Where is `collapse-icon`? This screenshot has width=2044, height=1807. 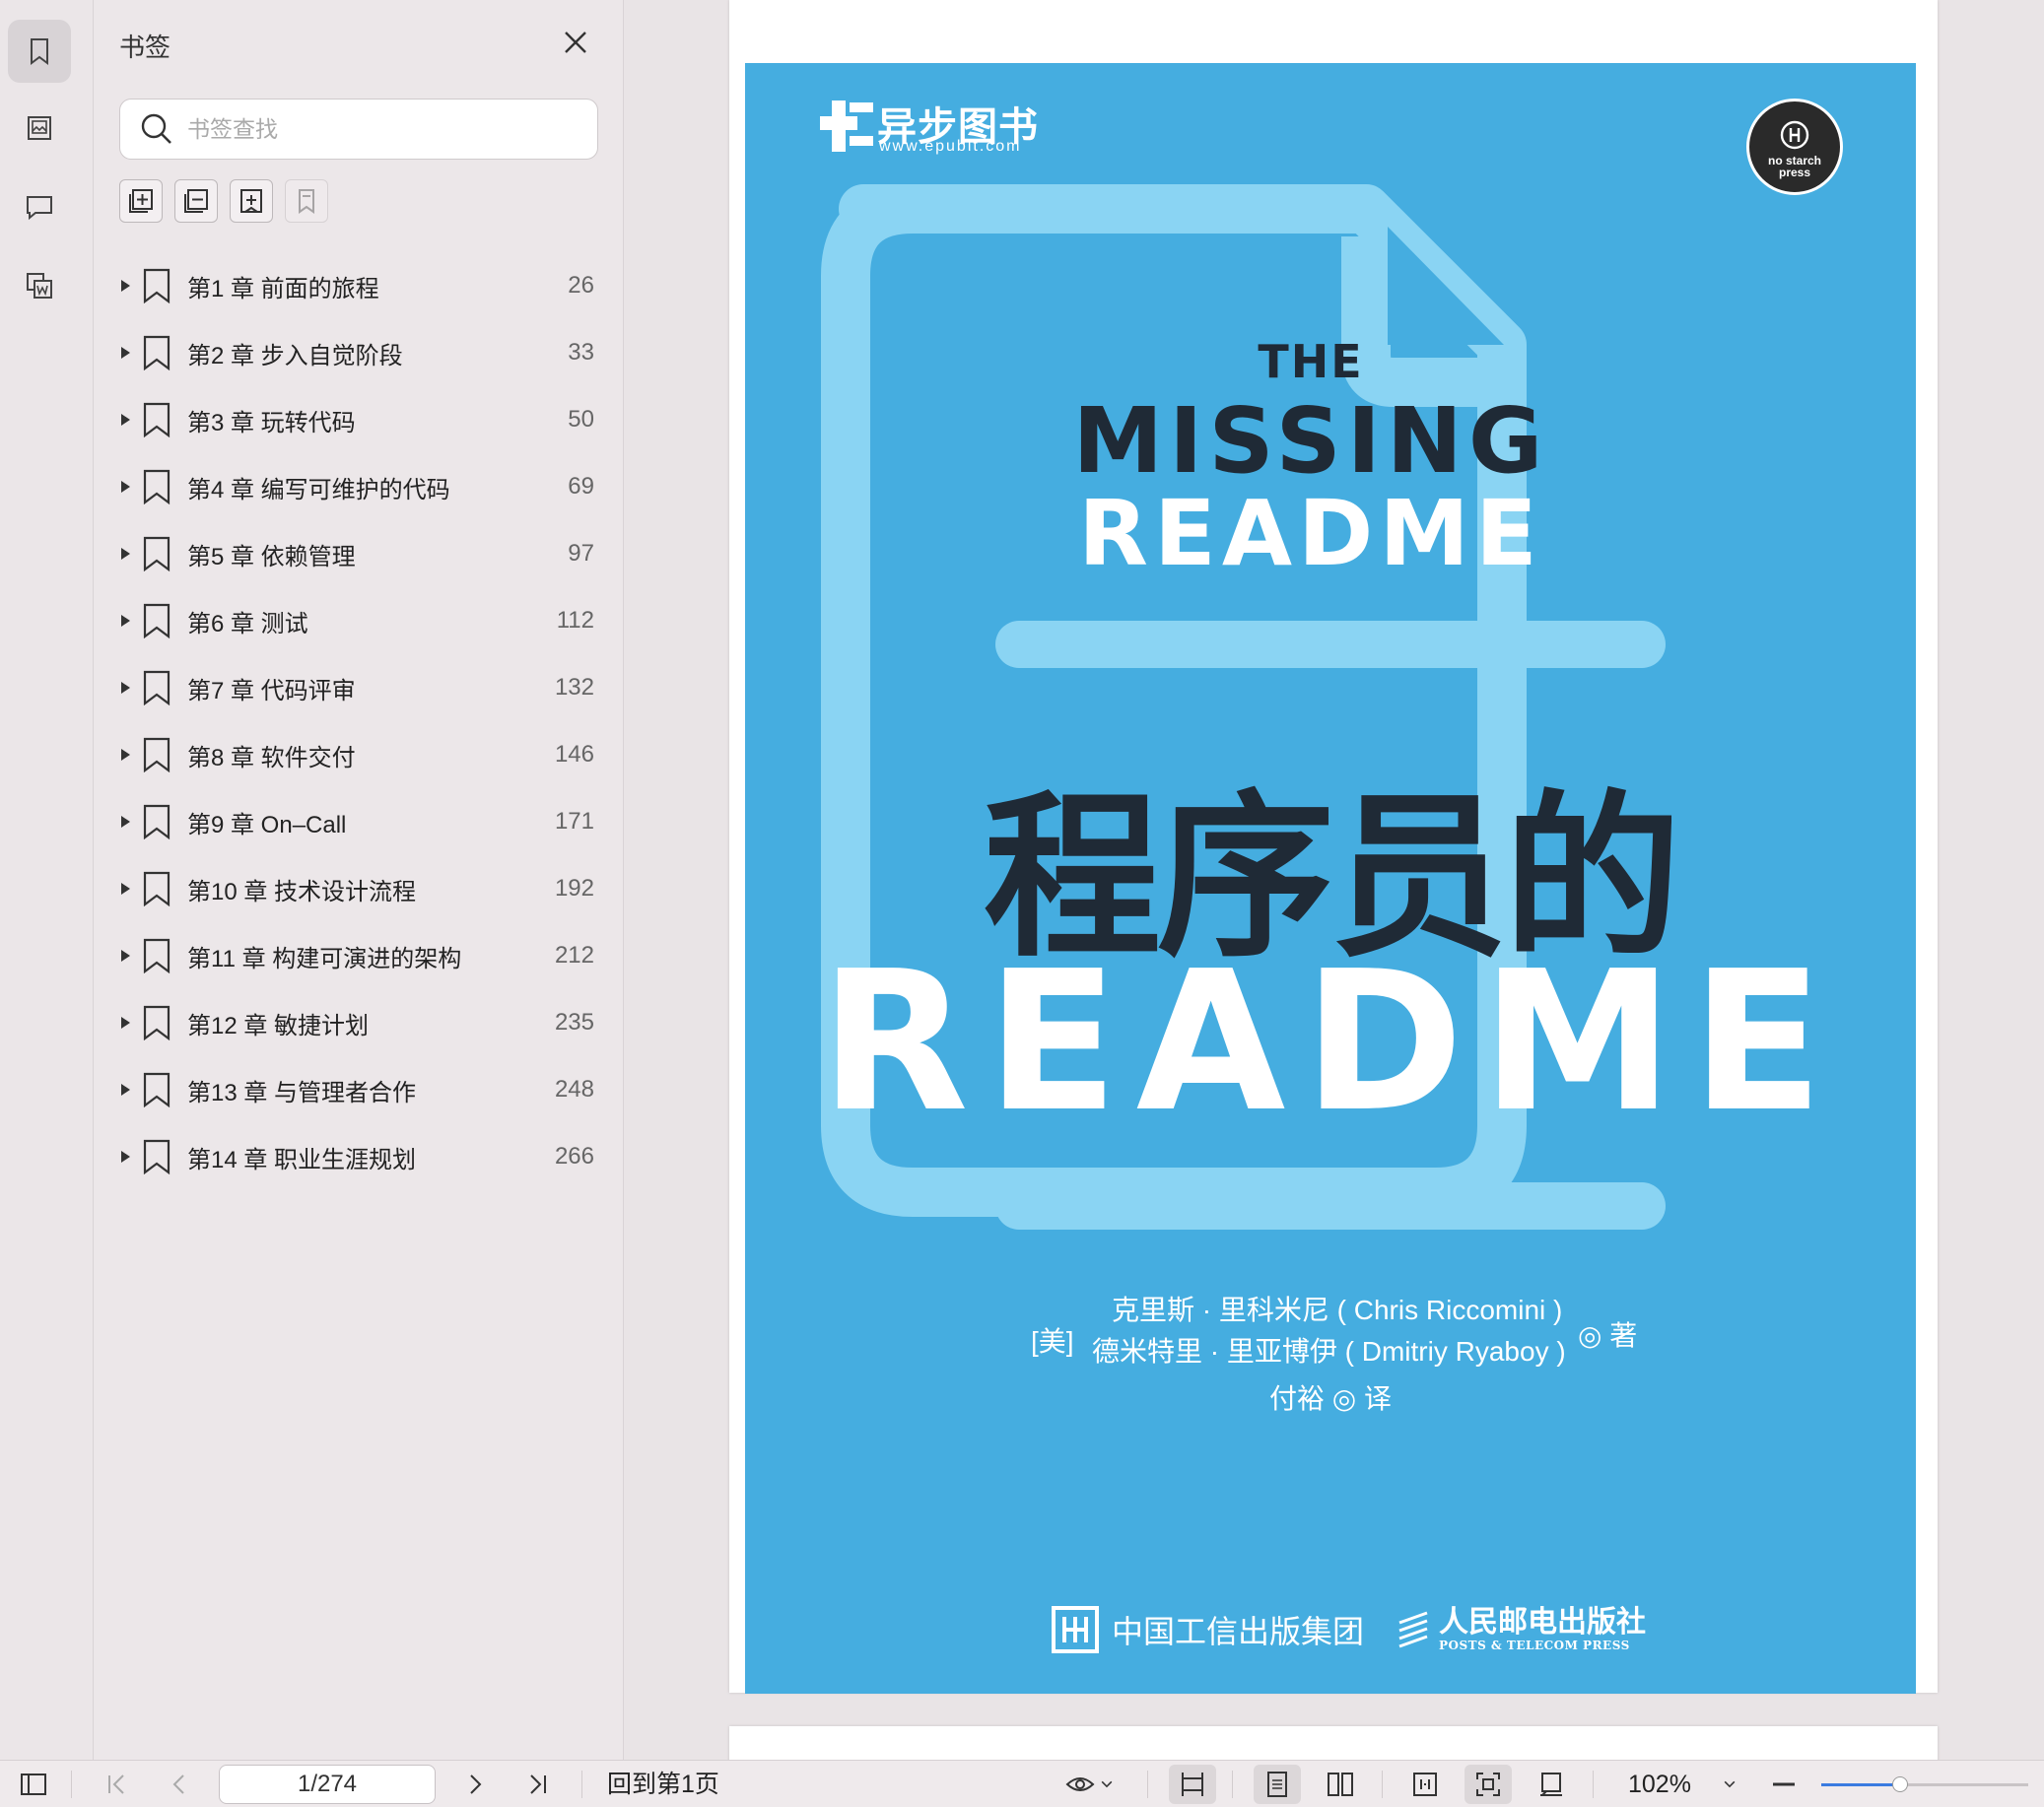
collapse-icon is located at coordinates (196, 201).